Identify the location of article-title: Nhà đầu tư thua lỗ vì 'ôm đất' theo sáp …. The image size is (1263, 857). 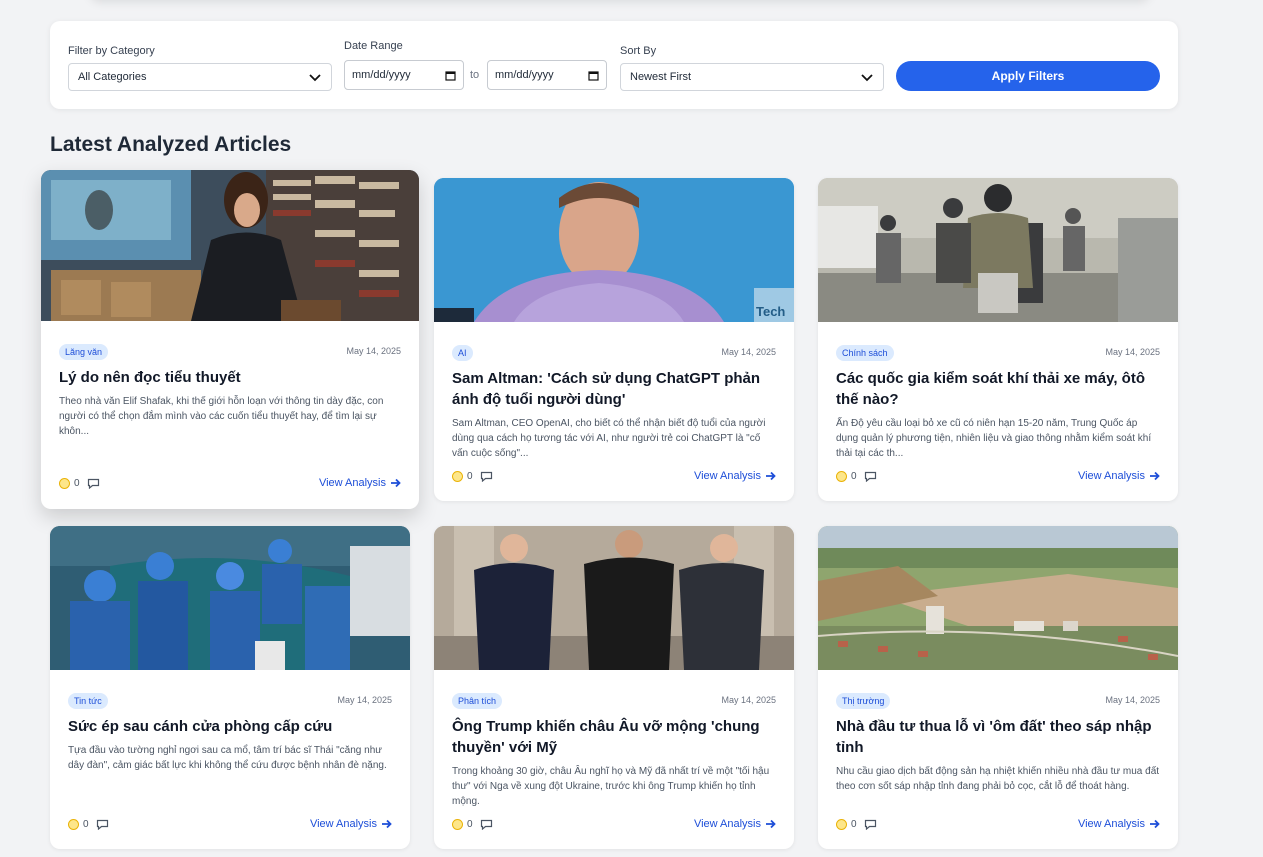
(998, 737).